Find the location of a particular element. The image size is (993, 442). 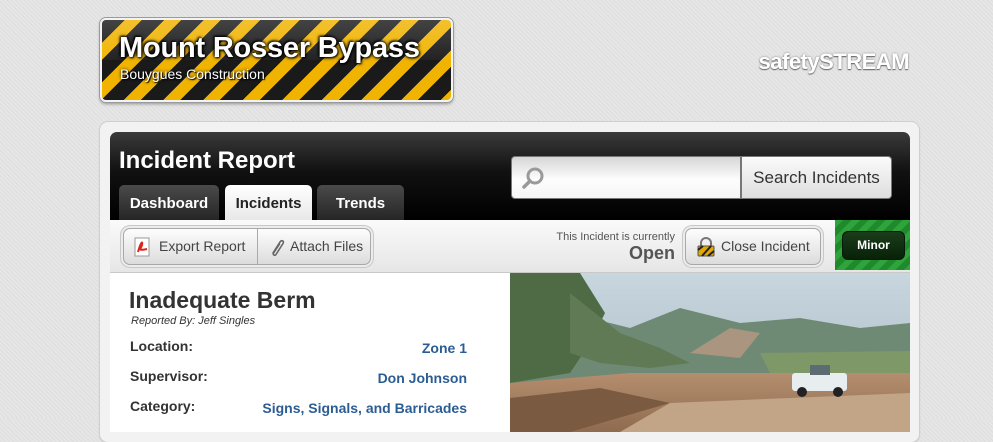

site-photo-image is located at coordinates (710, 352).